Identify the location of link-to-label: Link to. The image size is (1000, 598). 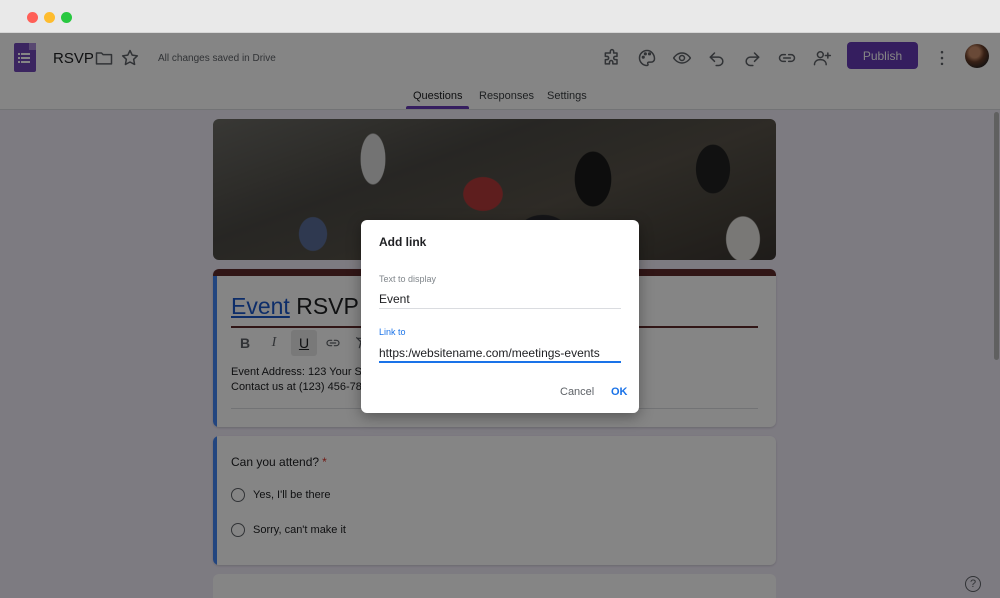
(392, 332).